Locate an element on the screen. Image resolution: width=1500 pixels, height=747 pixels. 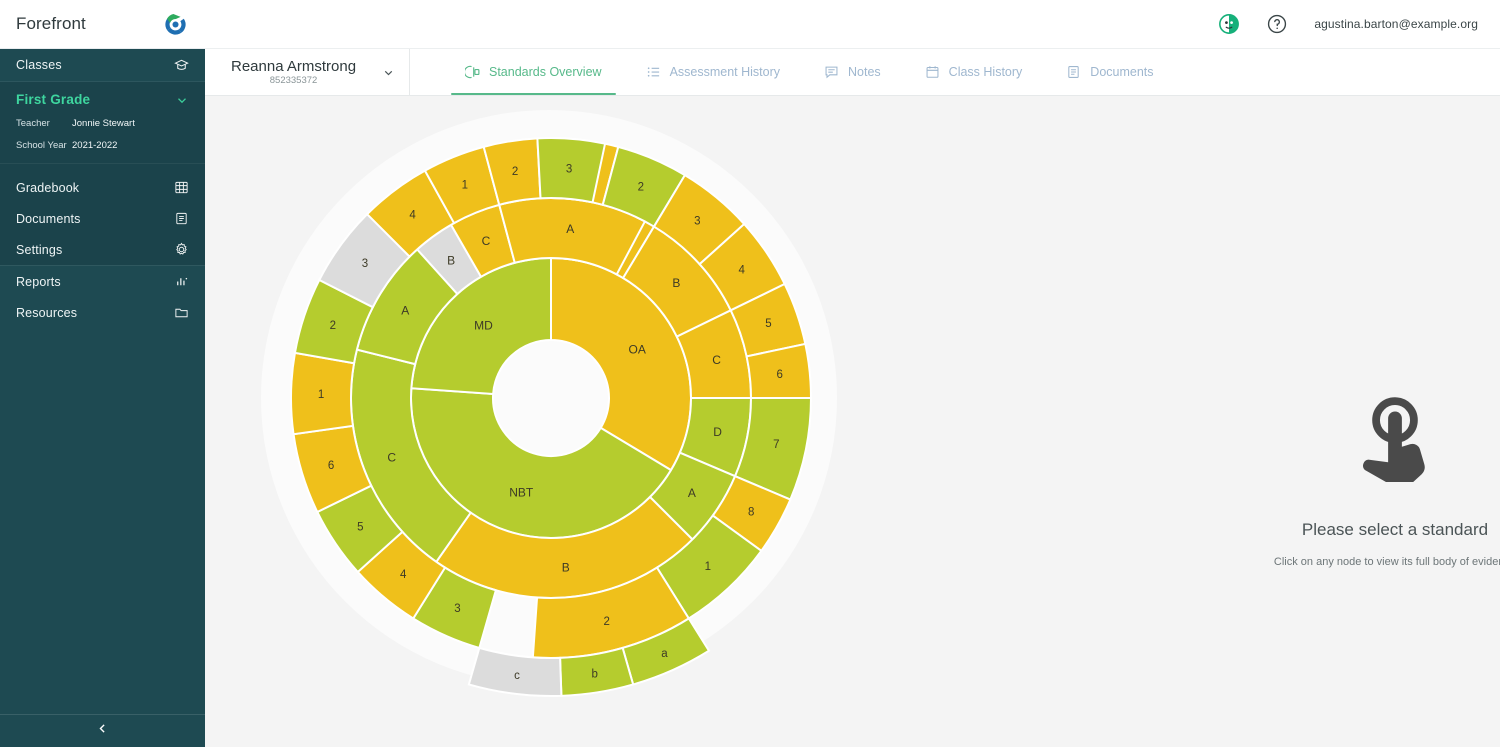
tab-standards-overview: Standards Overview is located at coordinates (533, 71).